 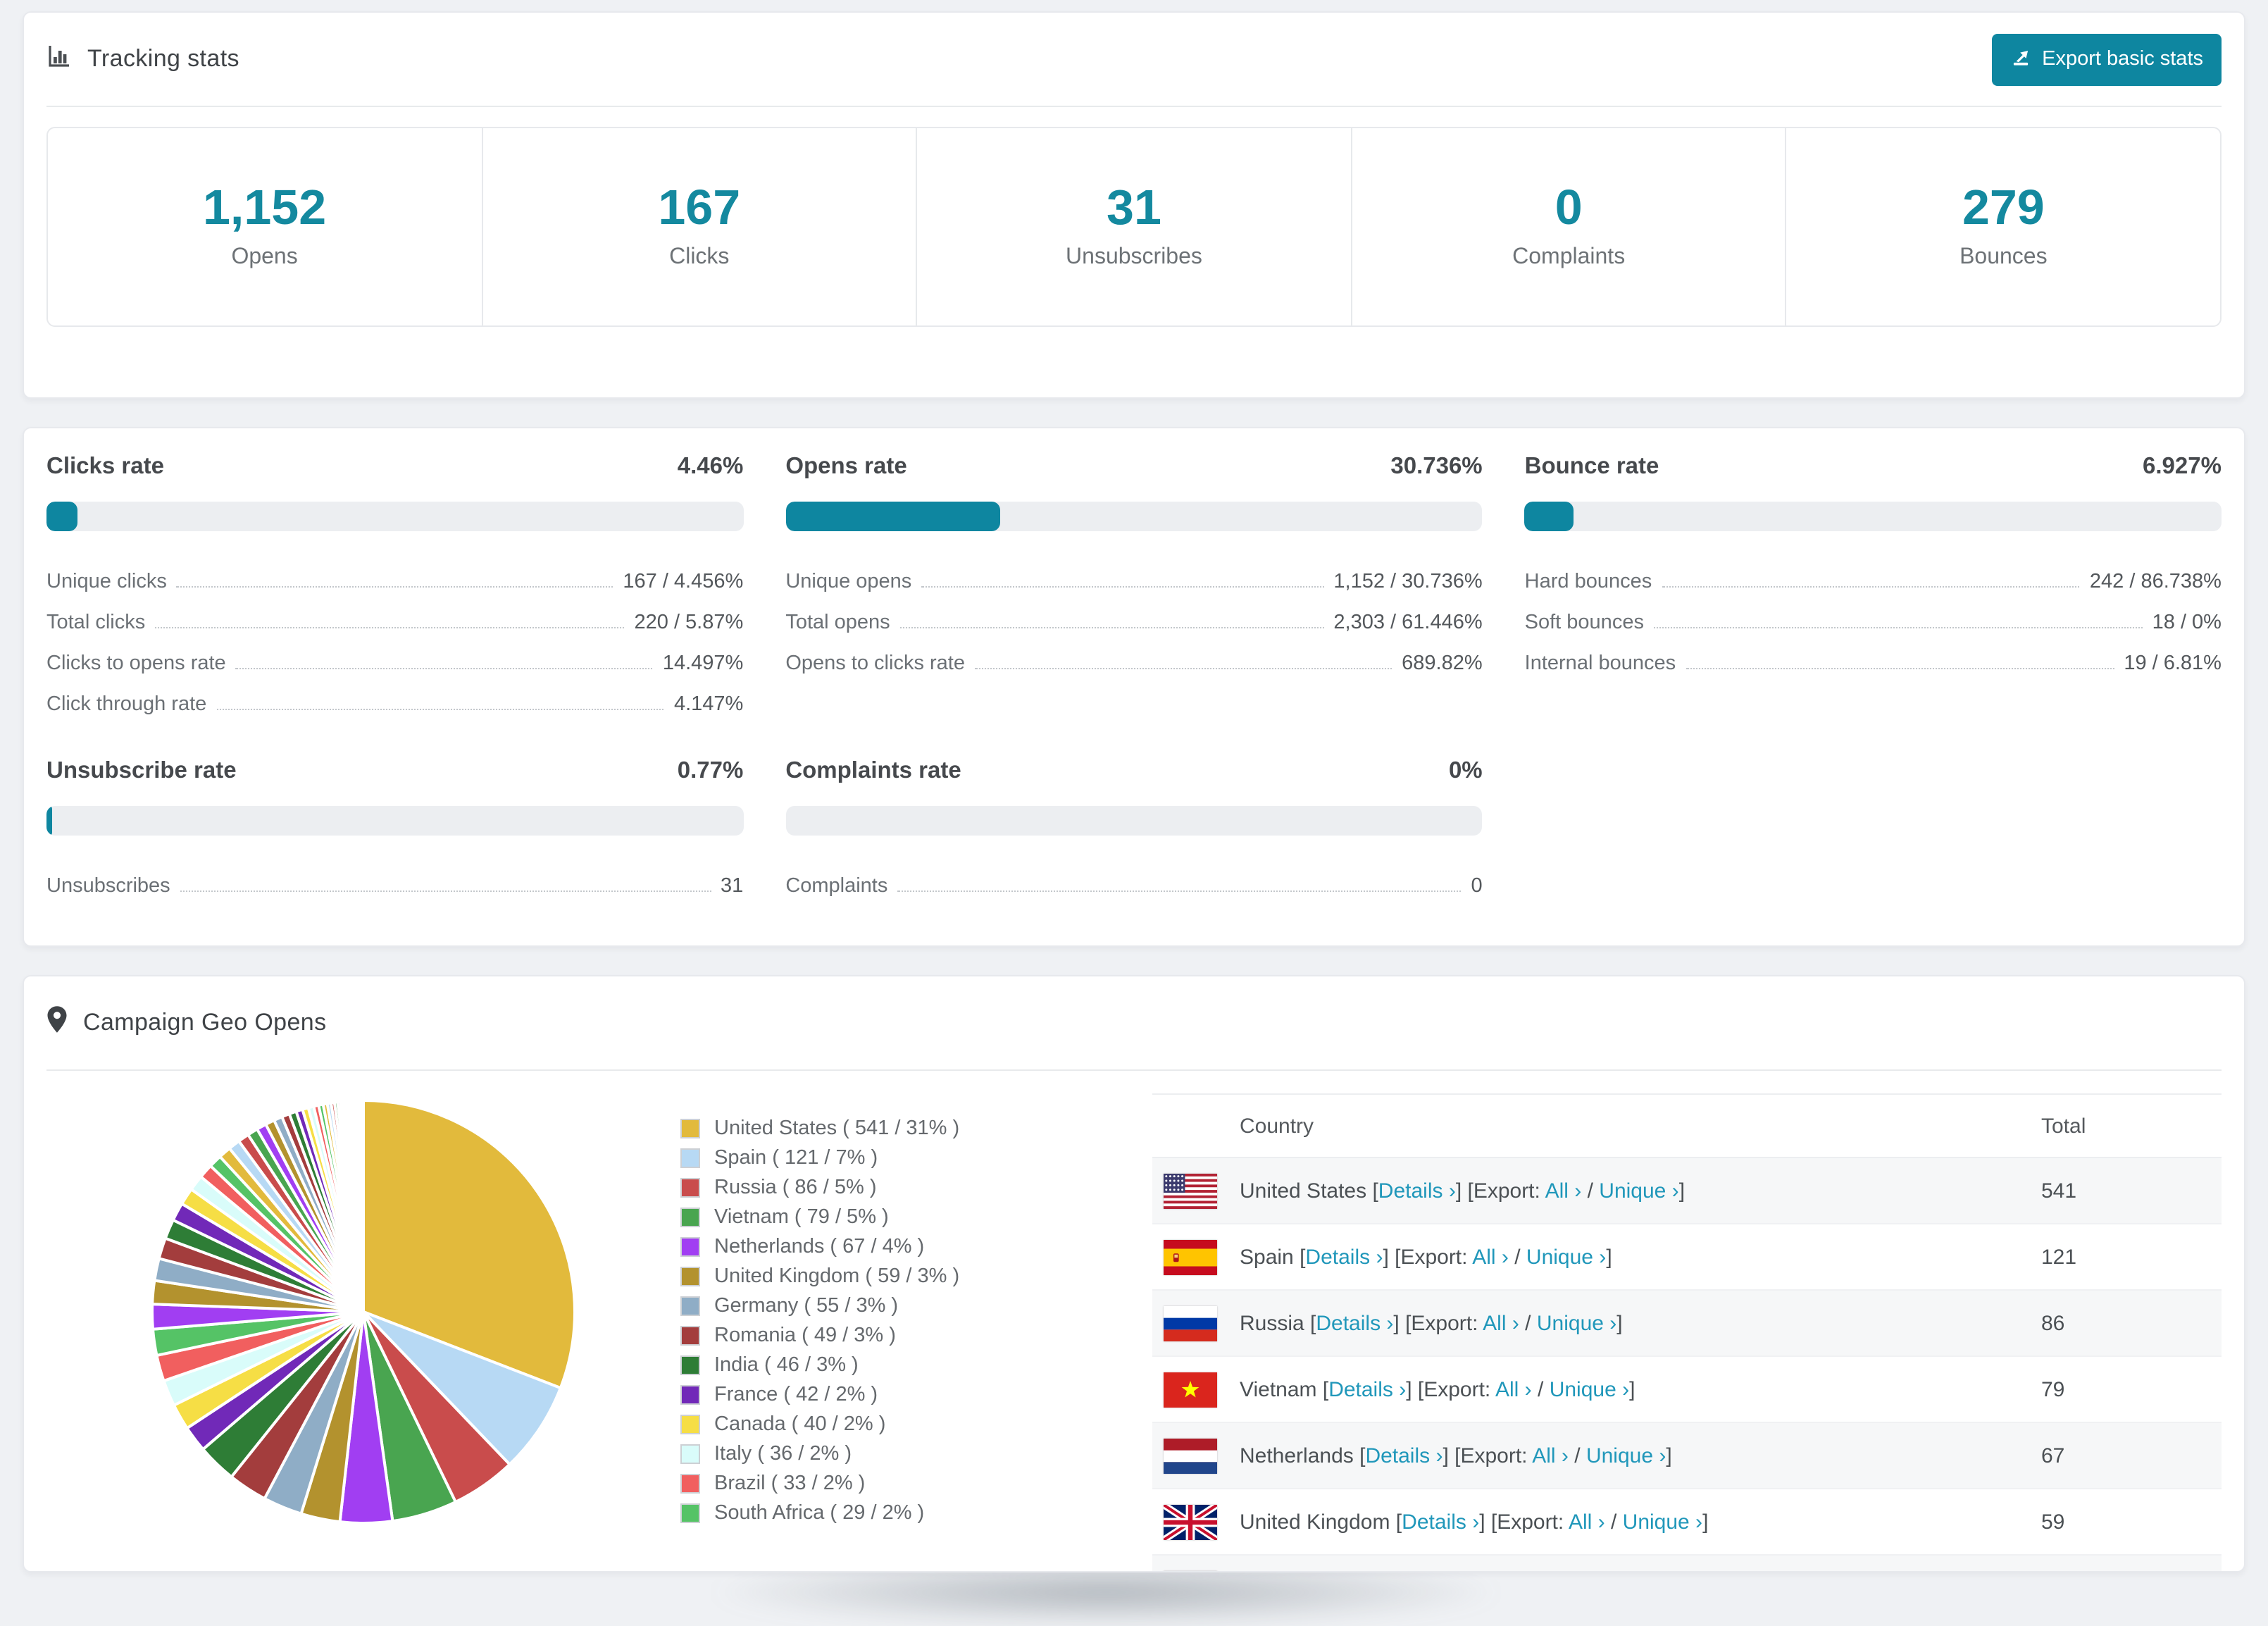 What do you see at coordinates (1477, 888) in the screenshot?
I see `stat-row-value: 0` at bounding box center [1477, 888].